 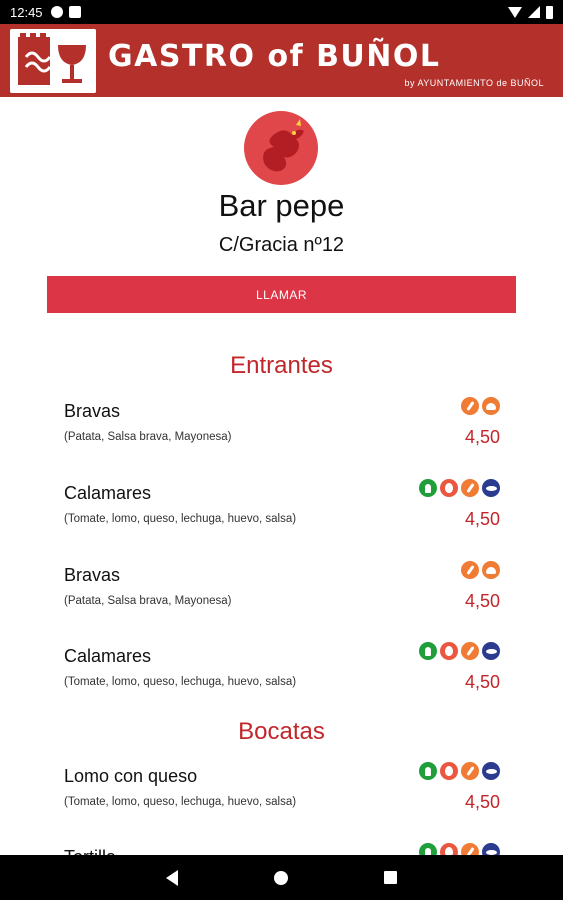 What do you see at coordinates (281, 245) in the screenshot?
I see `restaurant-address: C/Gracia nº12` at bounding box center [281, 245].